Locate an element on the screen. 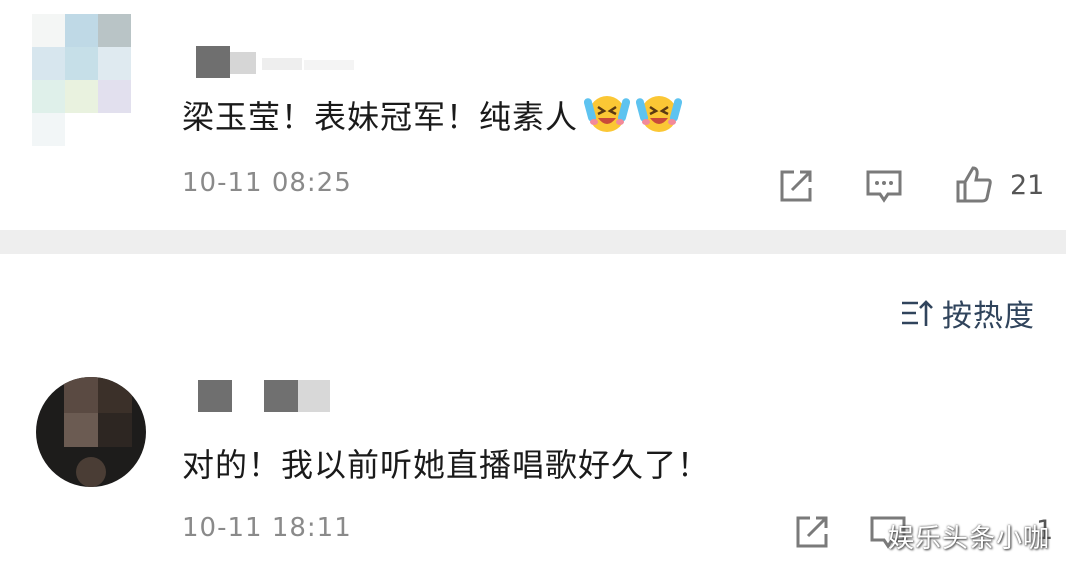 Image resolution: width=1066 pixels, height=568 pixels. watermark: 娱乐头条小咖 is located at coordinates (969, 539).